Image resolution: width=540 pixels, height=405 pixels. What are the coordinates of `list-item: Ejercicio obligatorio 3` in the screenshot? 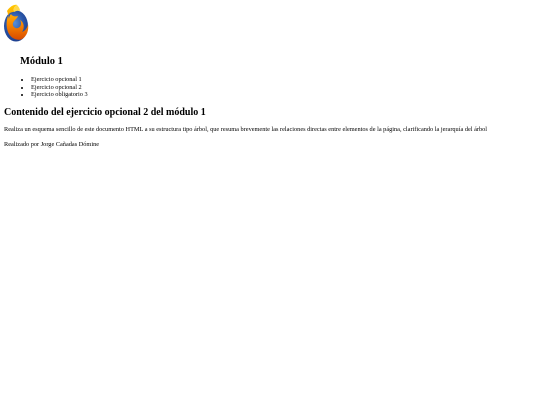 It's located at (59, 95).